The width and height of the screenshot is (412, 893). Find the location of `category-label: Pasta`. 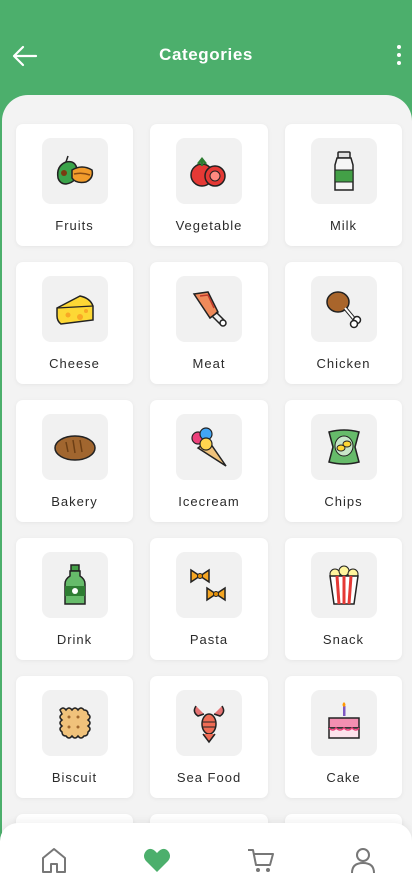

category-label: Pasta is located at coordinates (209, 639).